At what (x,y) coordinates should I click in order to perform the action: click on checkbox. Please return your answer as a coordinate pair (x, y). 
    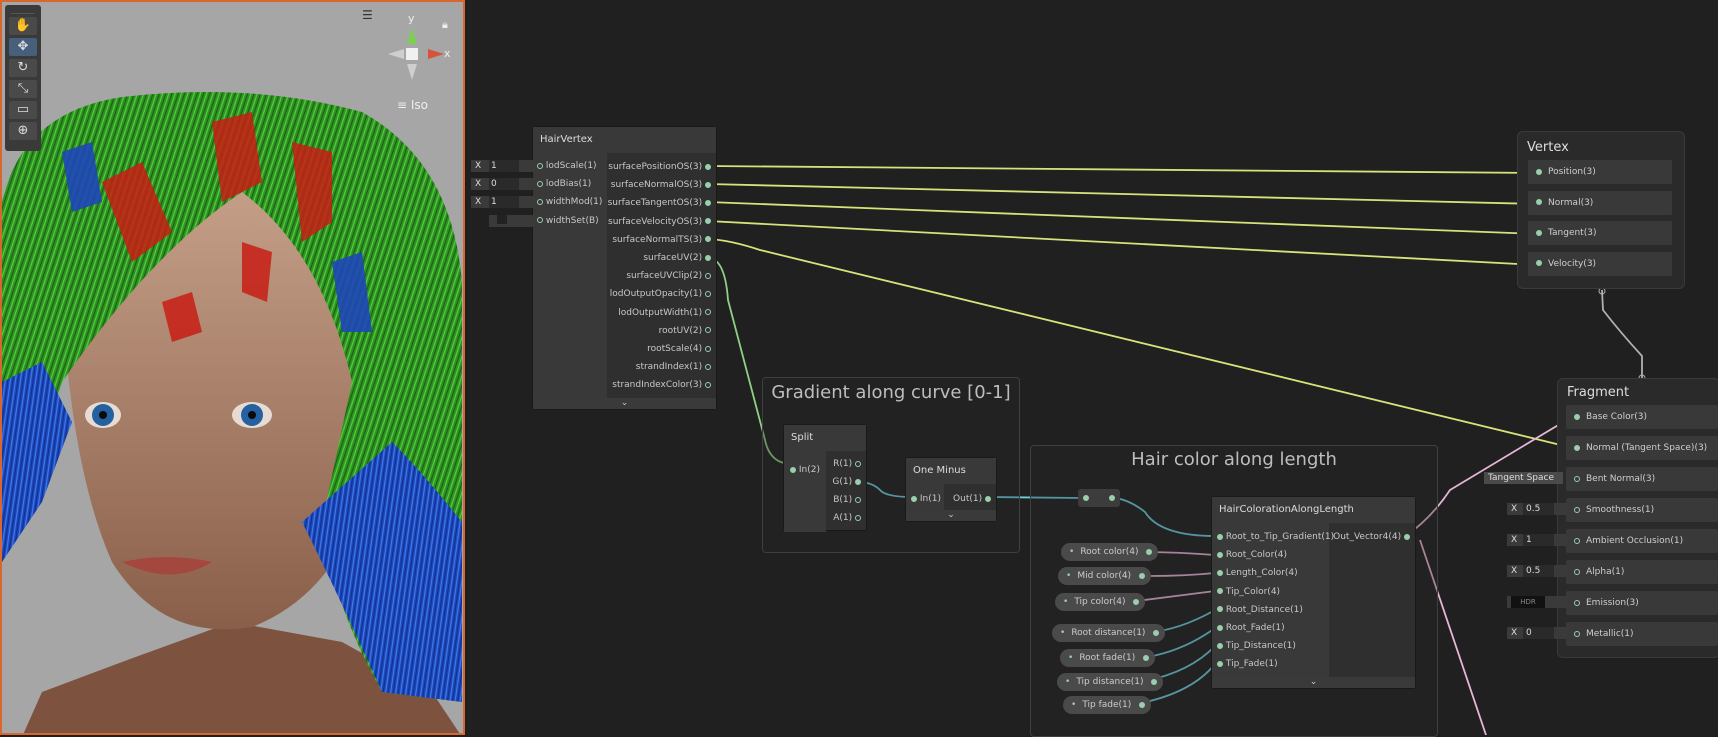
    Looking at the image, I should click on (502, 219).